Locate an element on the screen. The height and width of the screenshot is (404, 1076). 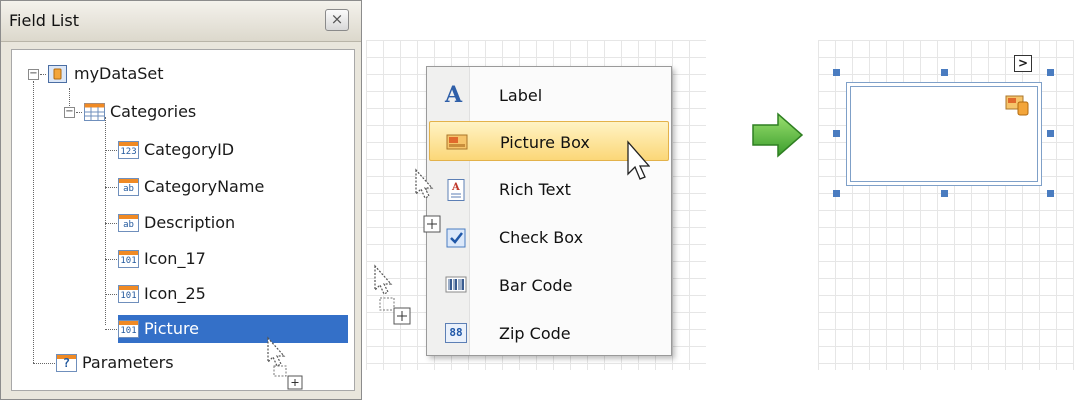
zip-code-icon: 88 is located at coordinates (456, 333).